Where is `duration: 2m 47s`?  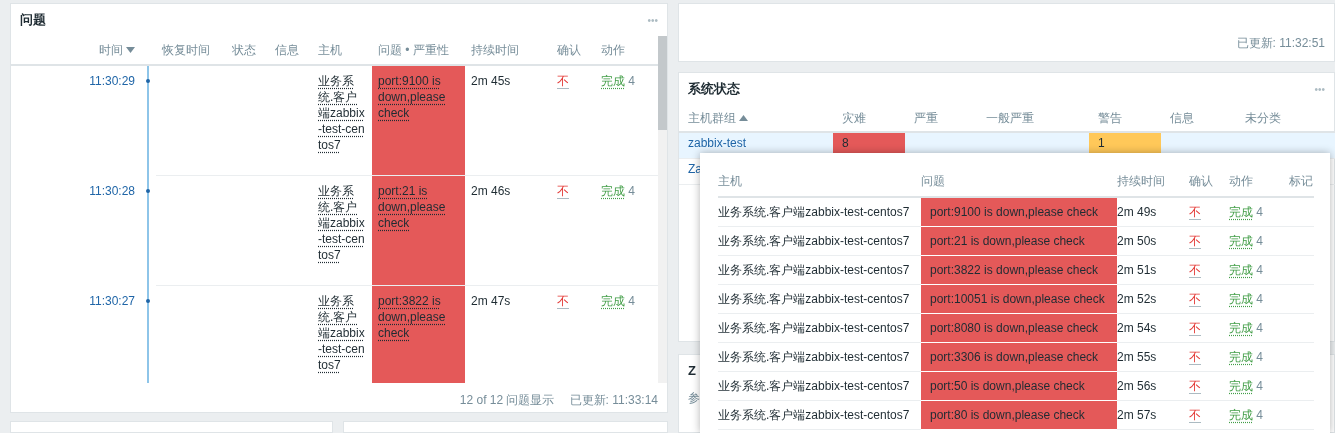
duration: 2m 47s is located at coordinates (508, 334).